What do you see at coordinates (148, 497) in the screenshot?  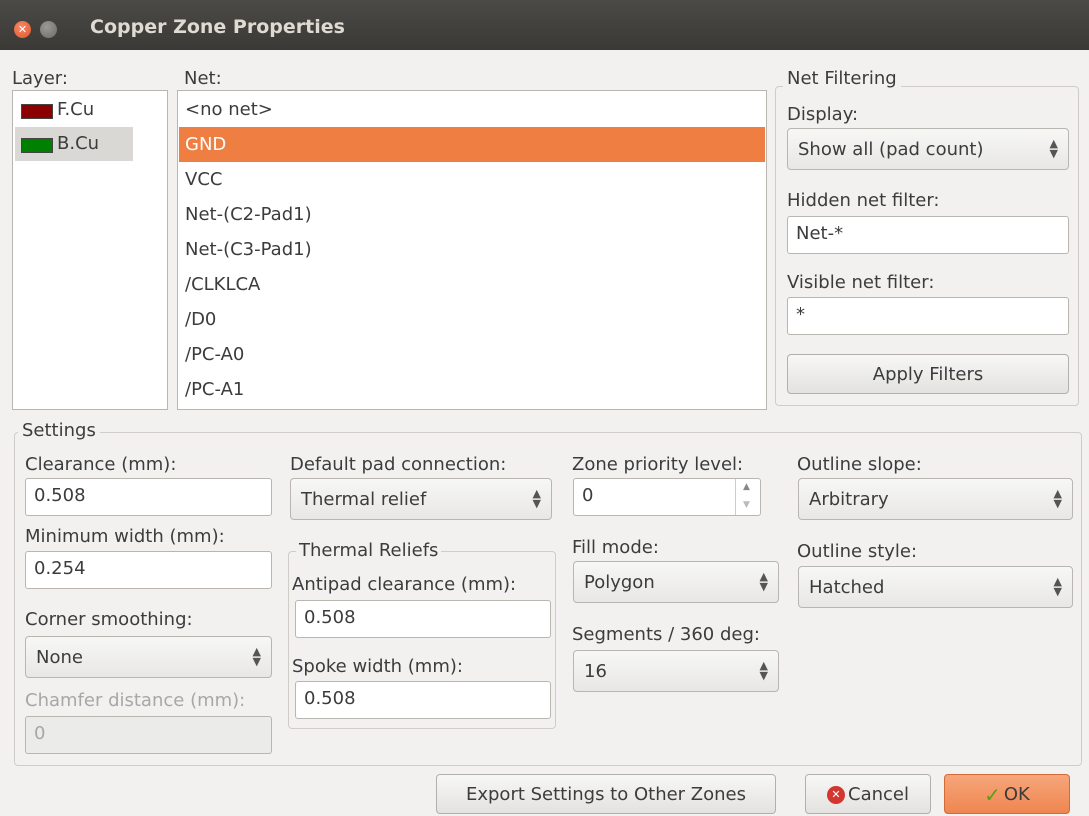 I see `clearance-input: 0.508` at bounding box center [148, 497].